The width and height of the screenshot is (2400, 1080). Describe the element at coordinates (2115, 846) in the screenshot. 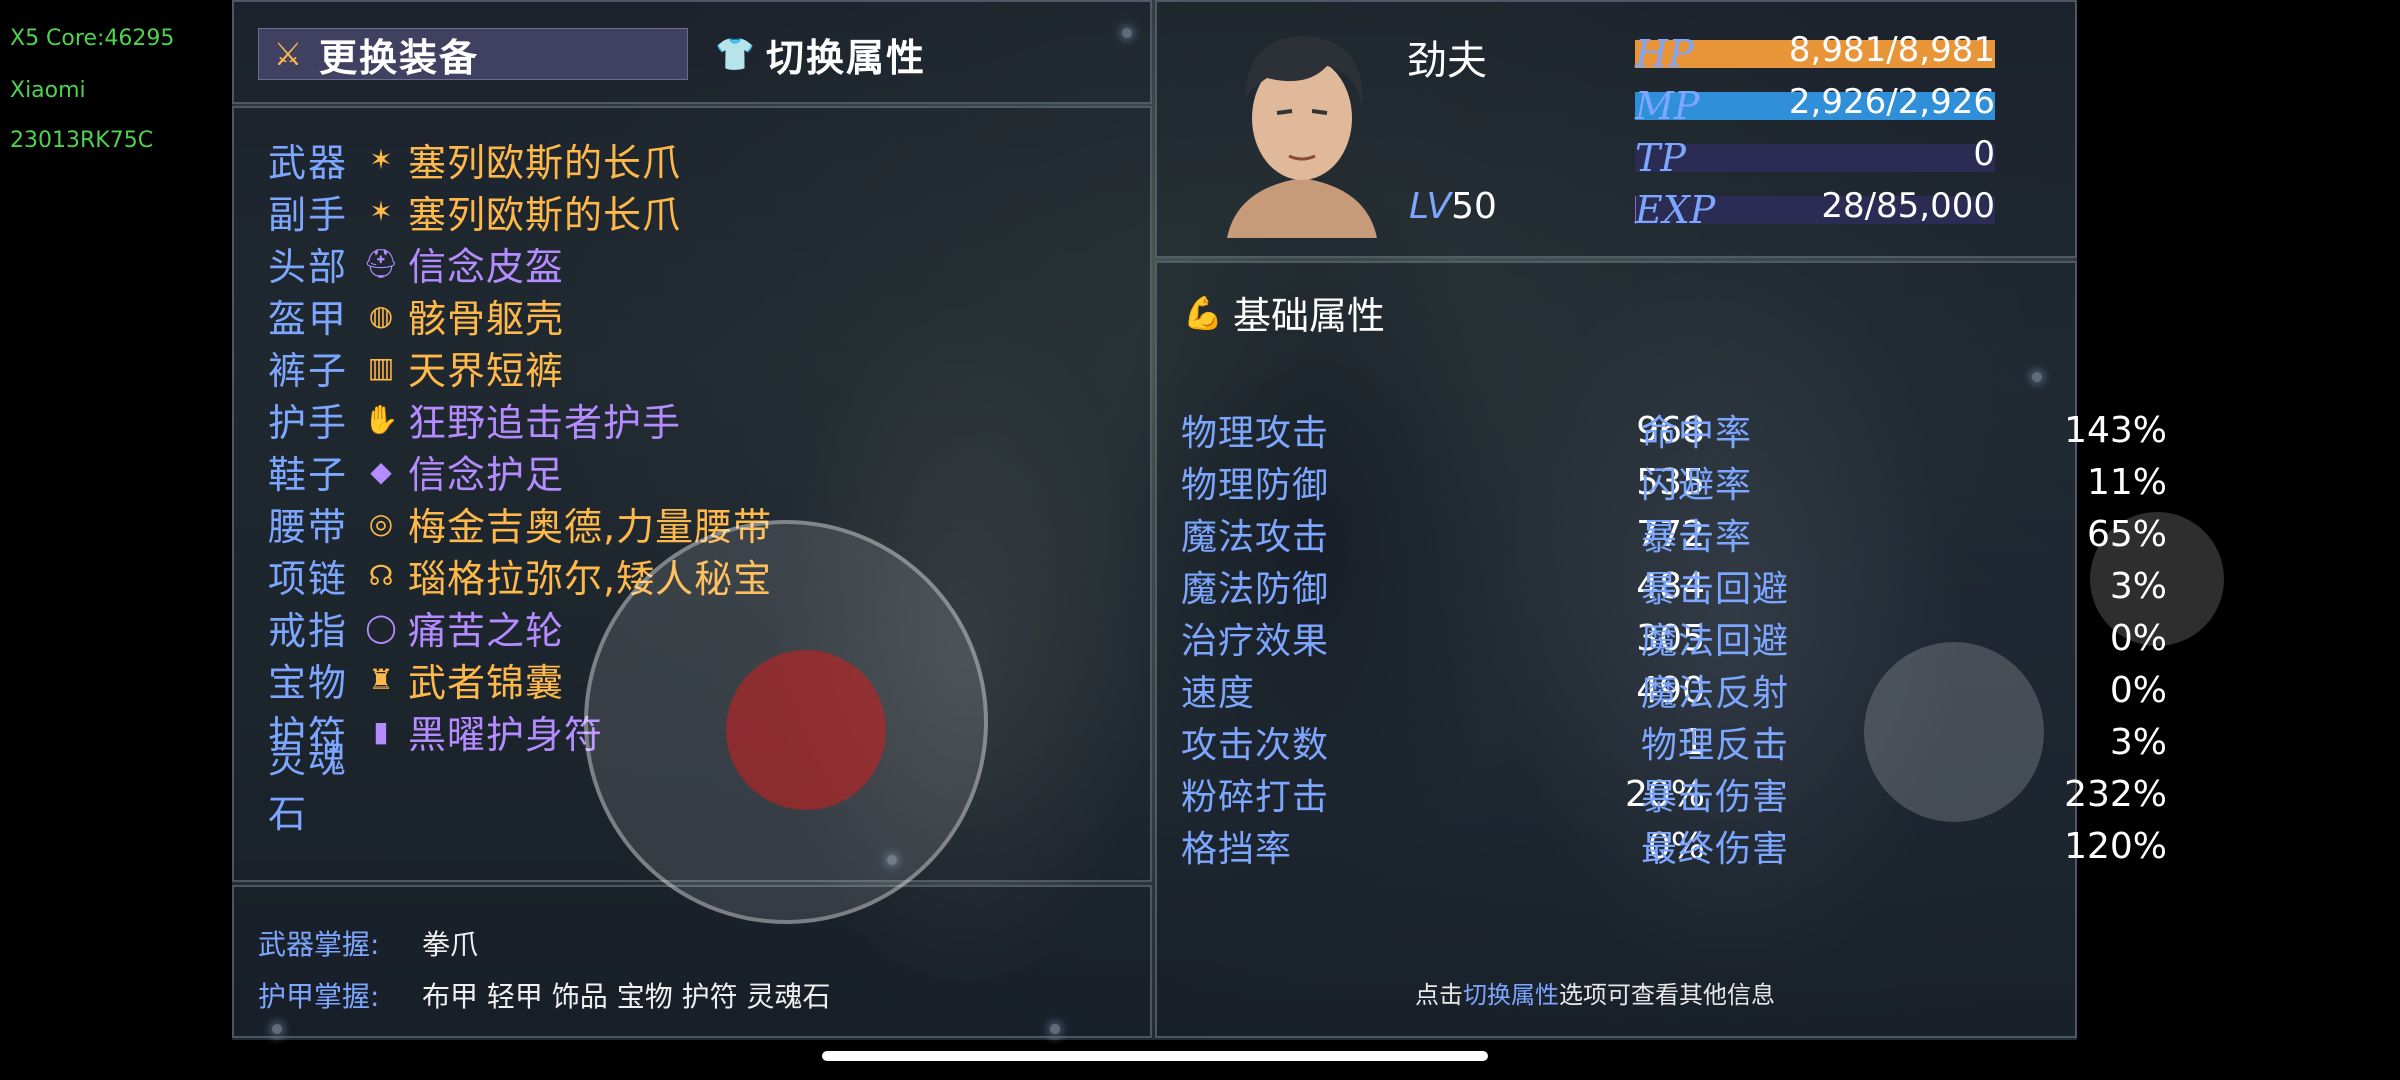

I see `attribute-value: 120%` at that location.